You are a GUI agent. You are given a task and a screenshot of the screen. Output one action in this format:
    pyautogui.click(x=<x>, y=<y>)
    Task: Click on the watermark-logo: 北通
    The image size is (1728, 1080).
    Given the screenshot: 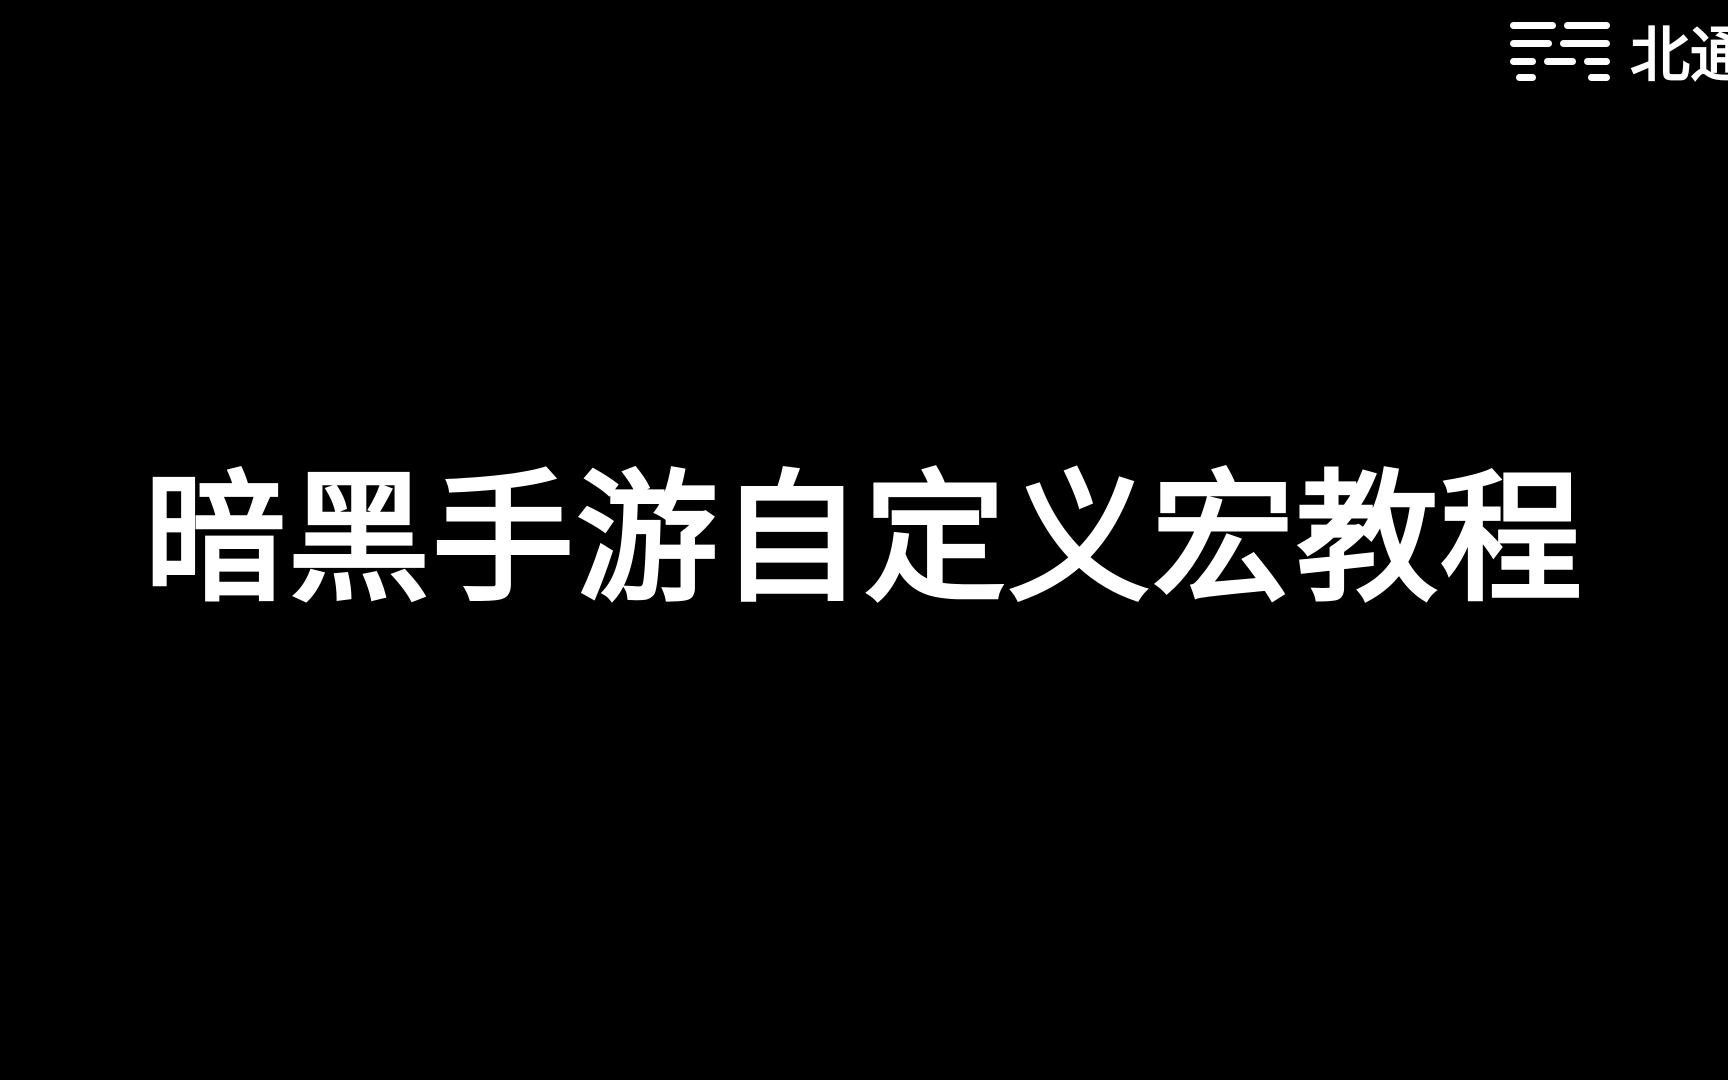 What is the action you would take?
    pyautogui.click(x=1618, y=51)
    